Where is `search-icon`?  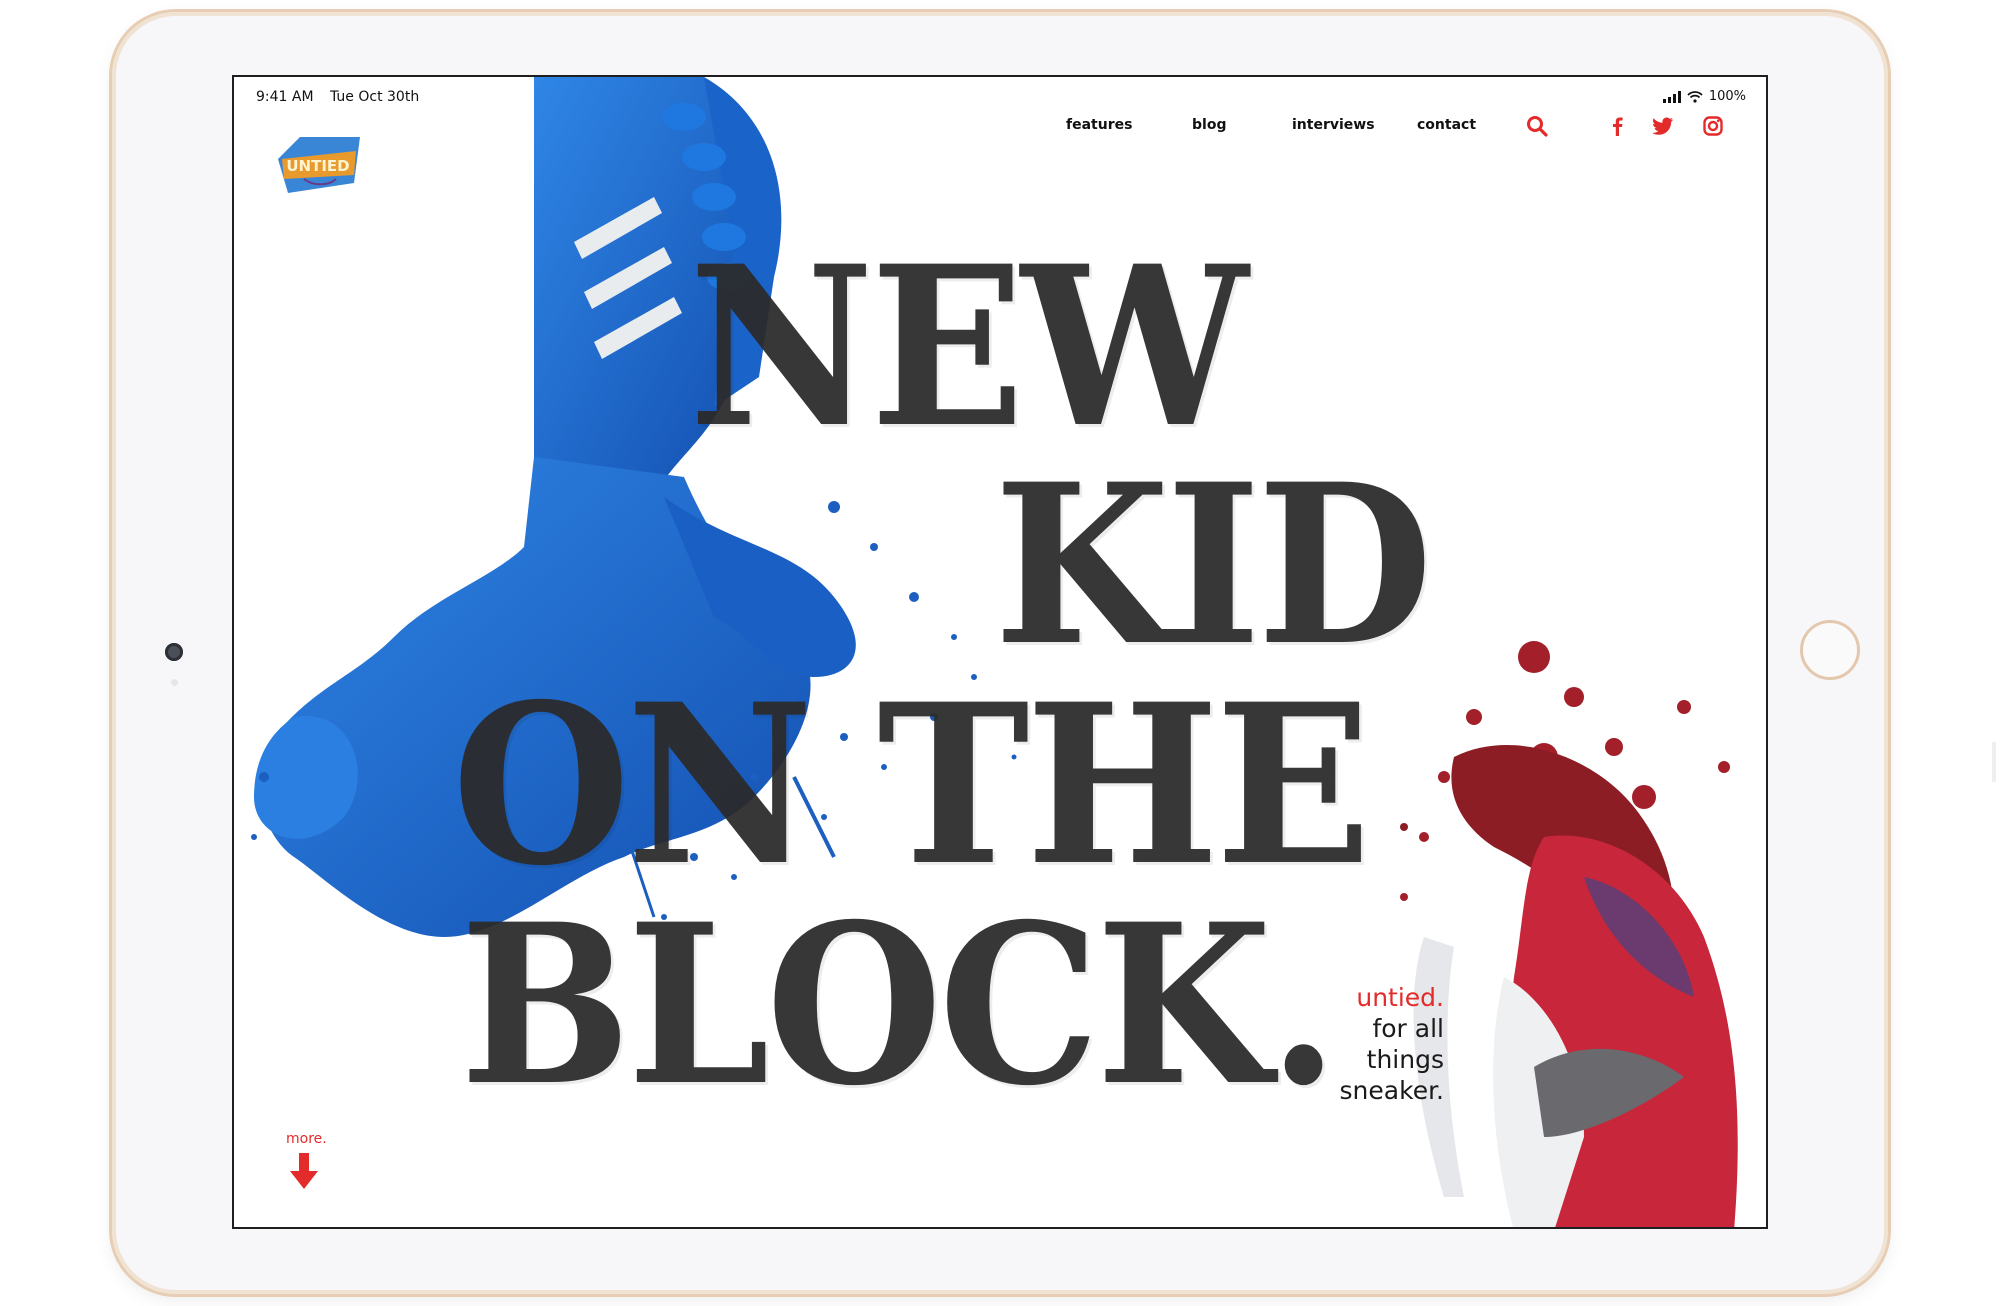
search-icon is located at coordinates (1537, 126).